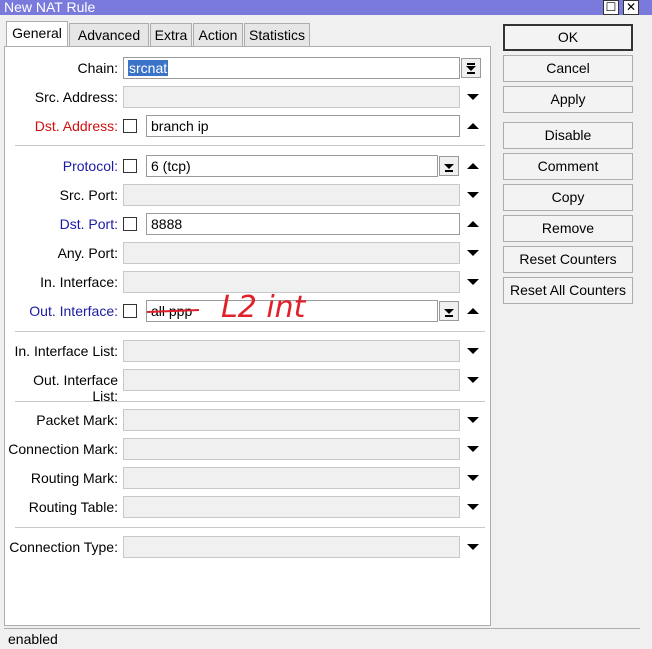 This screenshot has width=652, height=649. I want to click on connection-type-field, so click(291, 547).